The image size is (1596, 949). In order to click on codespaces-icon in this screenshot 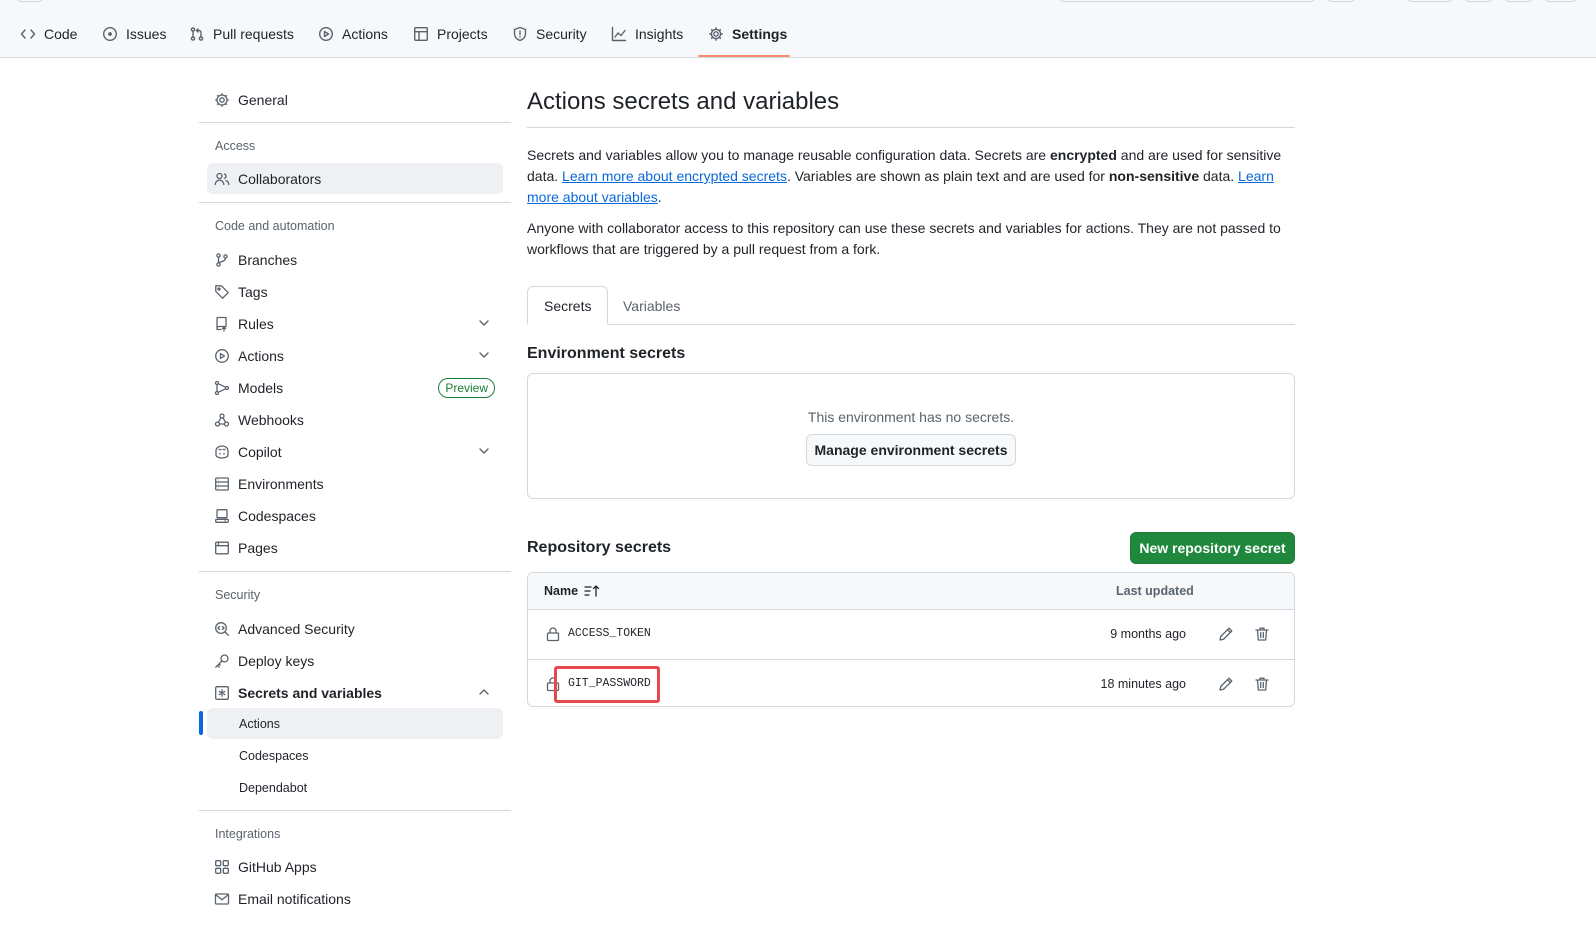, I will do `click(222, 516)`.